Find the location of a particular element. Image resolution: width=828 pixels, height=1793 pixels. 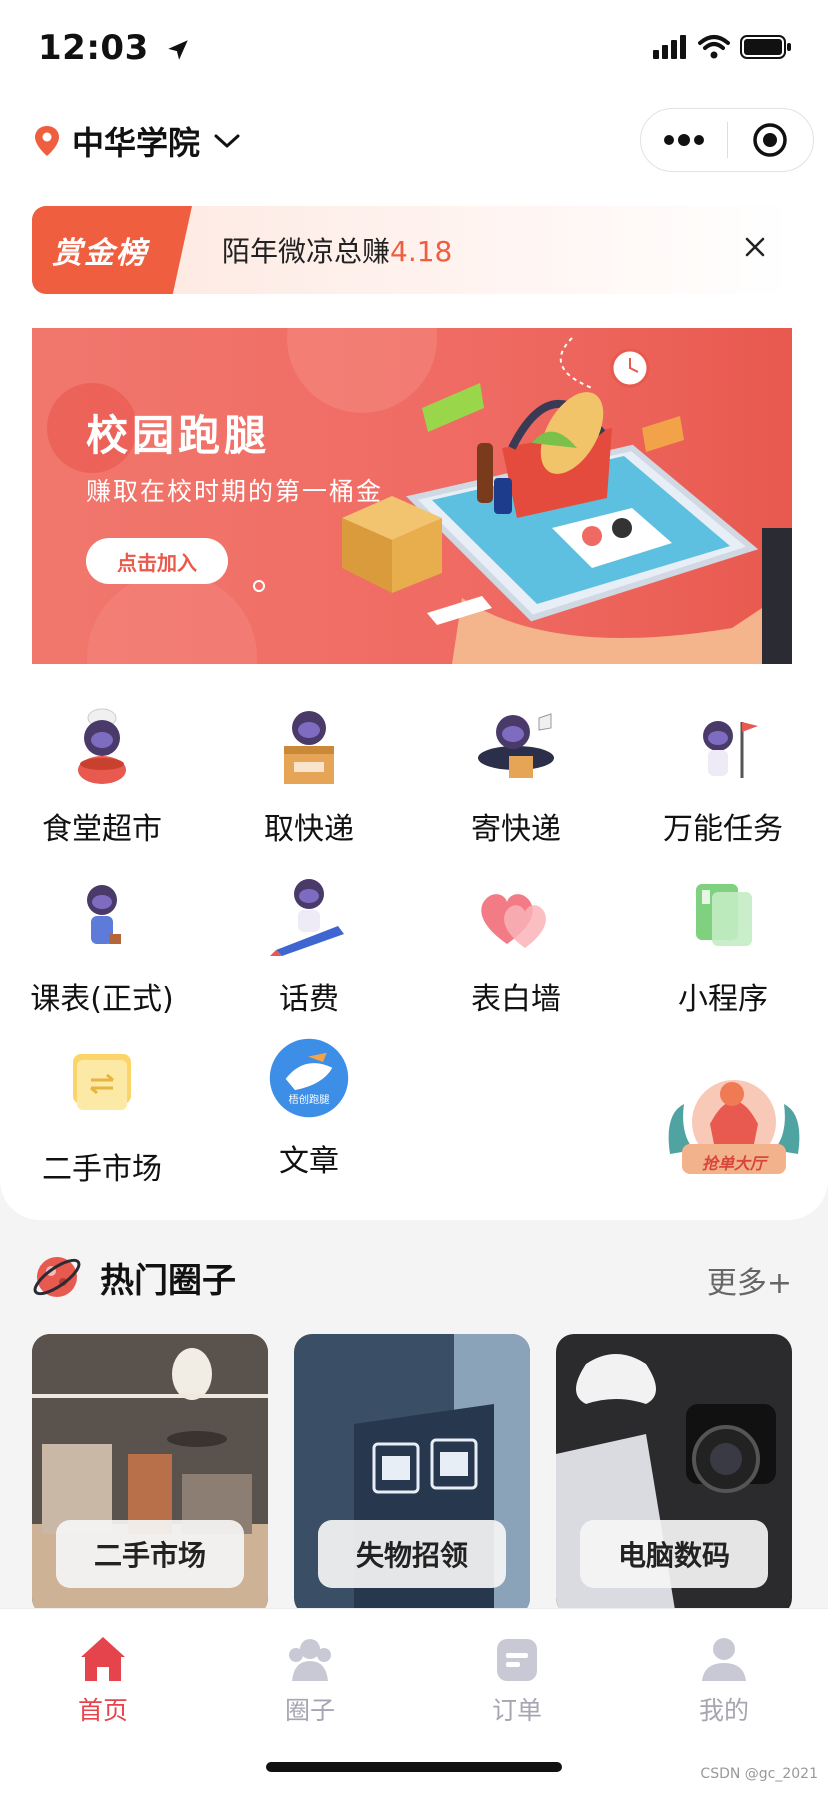

service-task: 万能任务 is located at coordinates (723, 774).